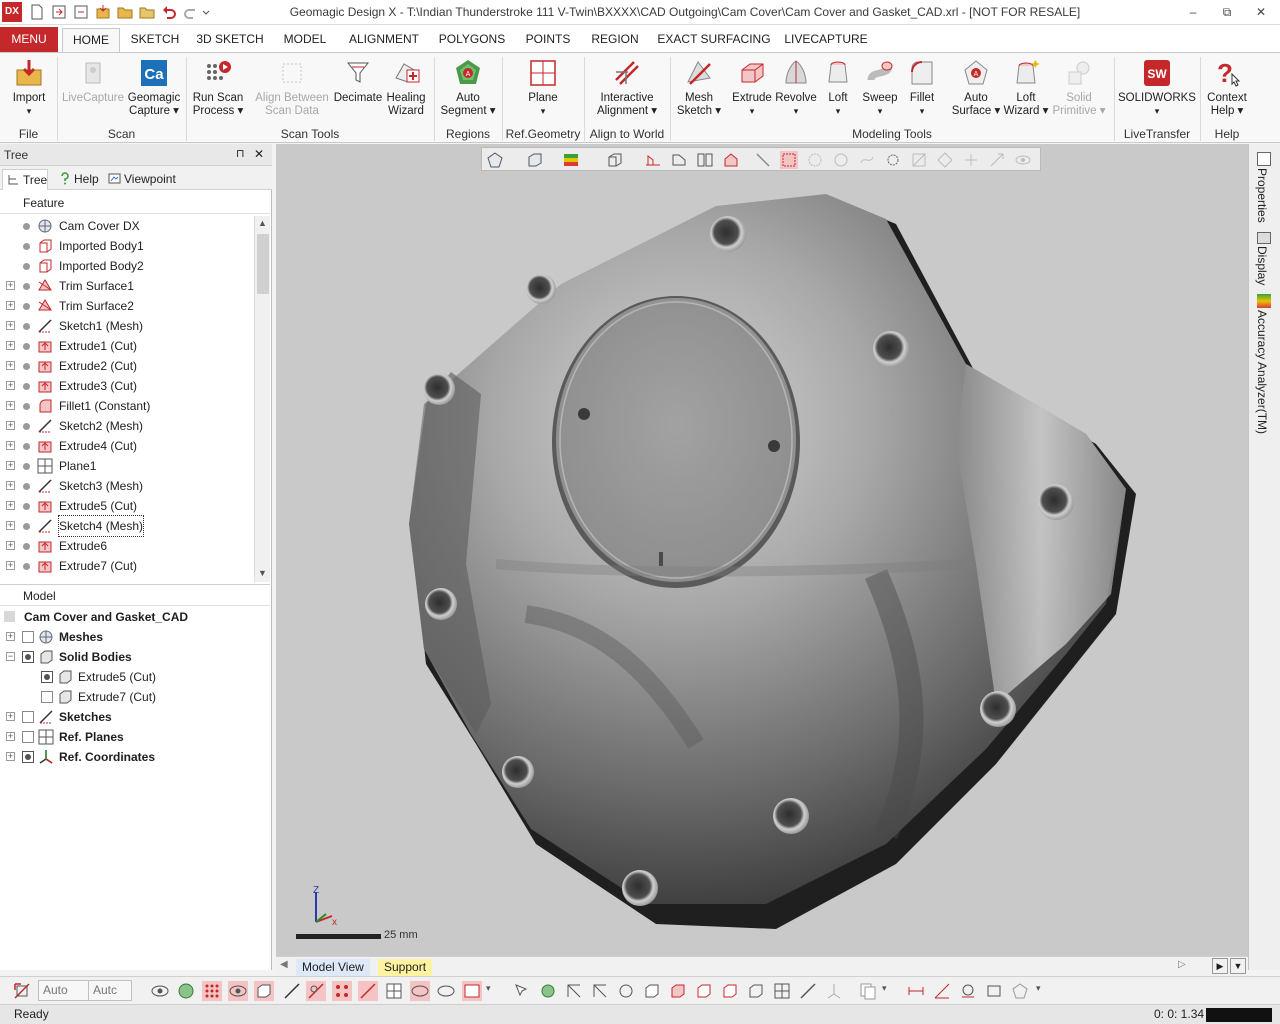 This screenshot has width=1280, height=1024. Describe the element at coordinates (880, 92) in the screenshot. I see `sweep-button: Sweep ▾` at that location.